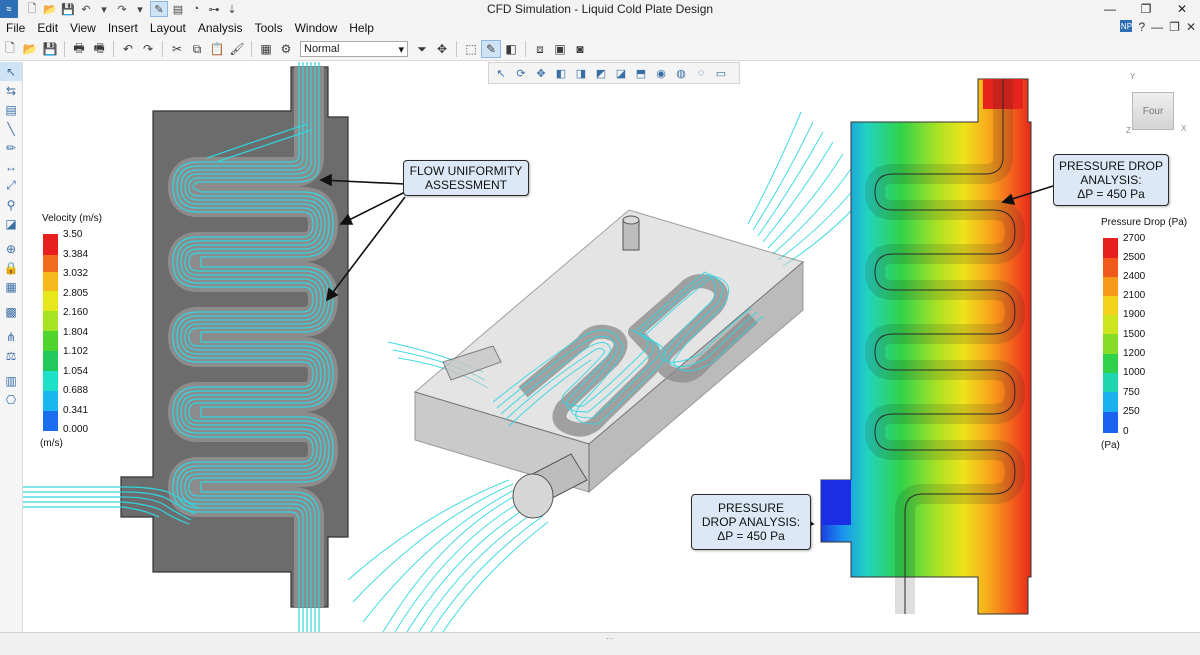 The width and height of the screenshot is (1200, 655). Describe the element at coordinates (83, 28) in the screenshot. I see `menu-view: View` at that location.